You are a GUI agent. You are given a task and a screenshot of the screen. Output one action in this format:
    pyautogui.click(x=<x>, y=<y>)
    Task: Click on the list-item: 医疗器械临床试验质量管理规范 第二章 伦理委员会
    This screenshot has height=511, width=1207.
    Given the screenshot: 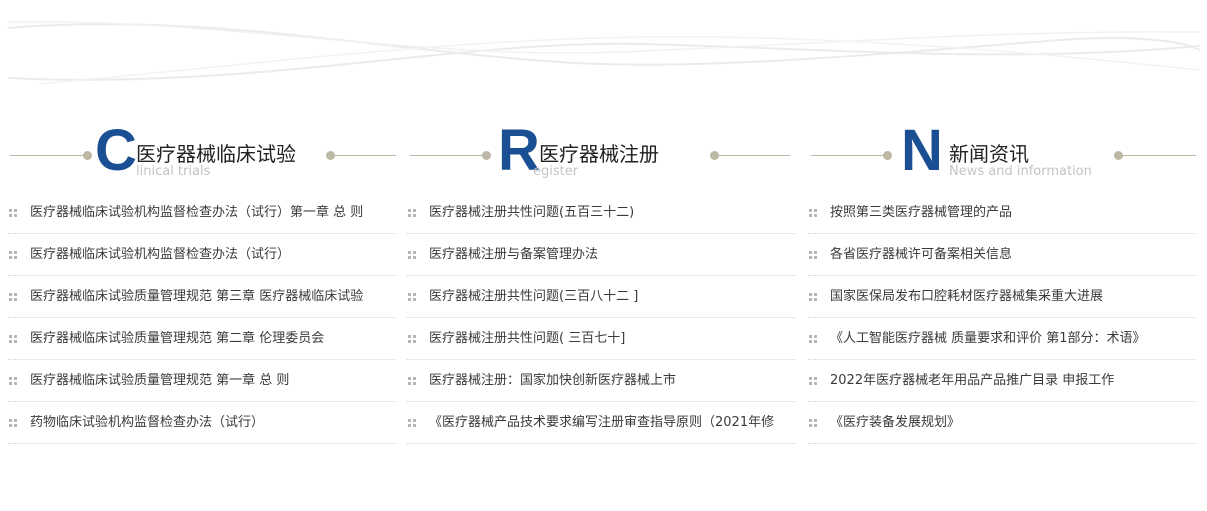 What is the action you would take?
    pyautogui.click(x=202, y=339)
    